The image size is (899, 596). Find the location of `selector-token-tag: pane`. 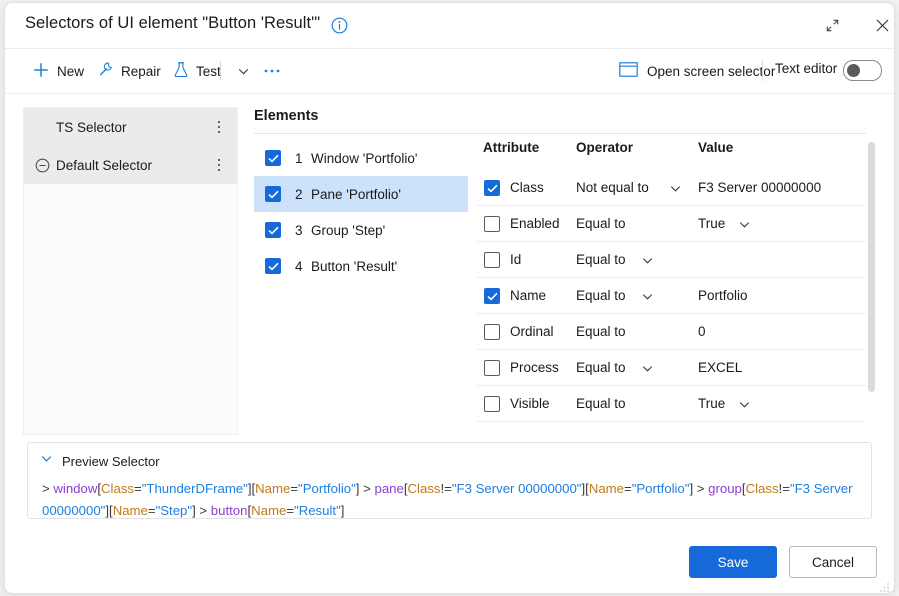

selector-token-tag: pane is located at coordinates (389, 488).